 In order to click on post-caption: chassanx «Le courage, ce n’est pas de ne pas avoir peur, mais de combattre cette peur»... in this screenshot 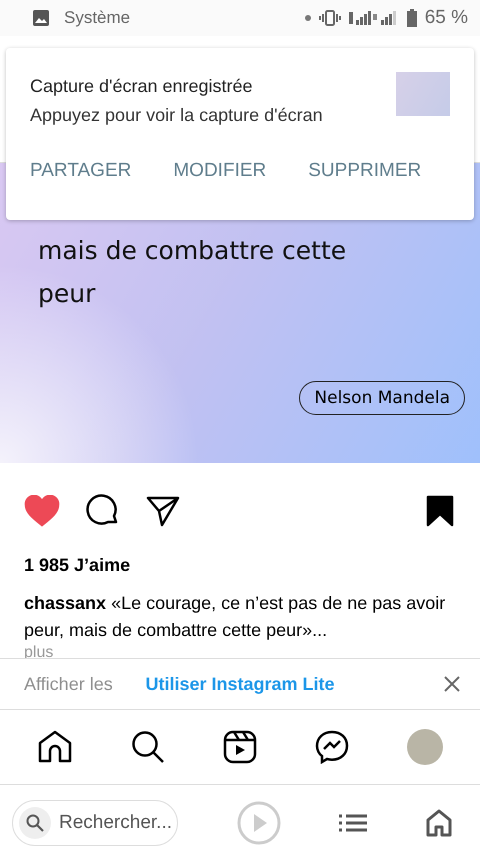, I will do `click(235, 617)`.